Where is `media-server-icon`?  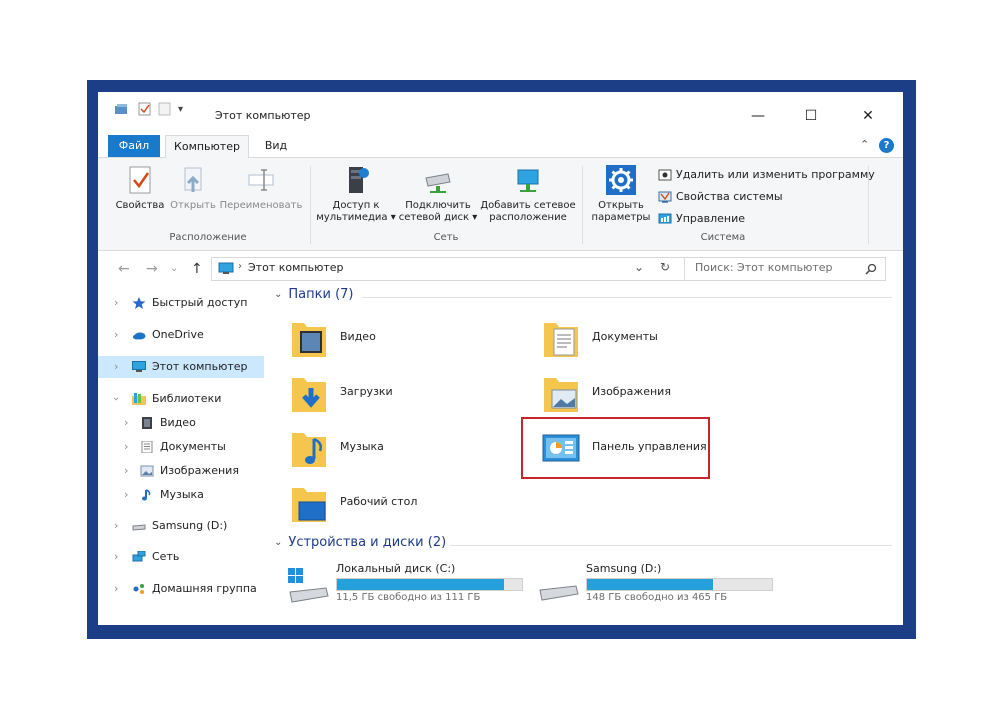 media-server-icon is located at coordinates (356, 180).